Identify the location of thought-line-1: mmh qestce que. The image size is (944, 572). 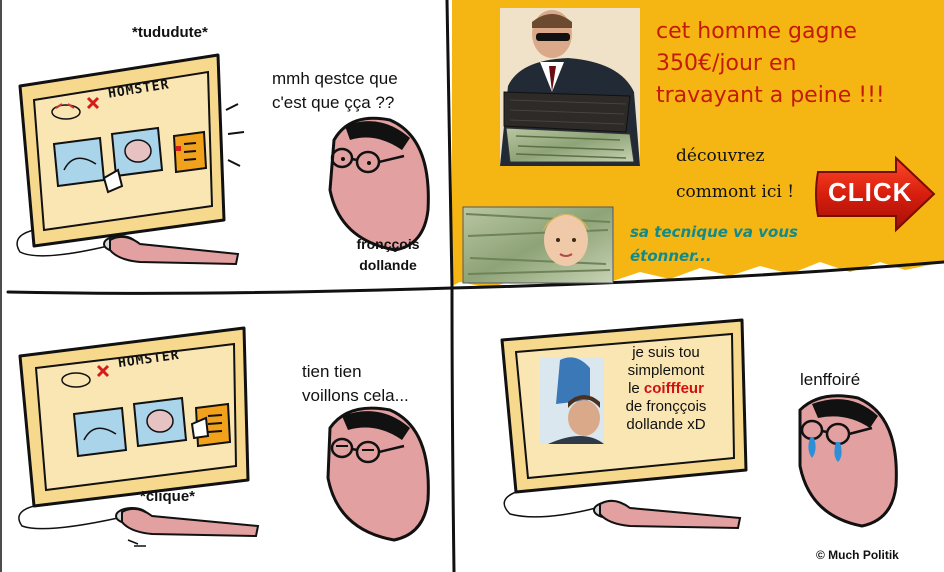
(335, 78).